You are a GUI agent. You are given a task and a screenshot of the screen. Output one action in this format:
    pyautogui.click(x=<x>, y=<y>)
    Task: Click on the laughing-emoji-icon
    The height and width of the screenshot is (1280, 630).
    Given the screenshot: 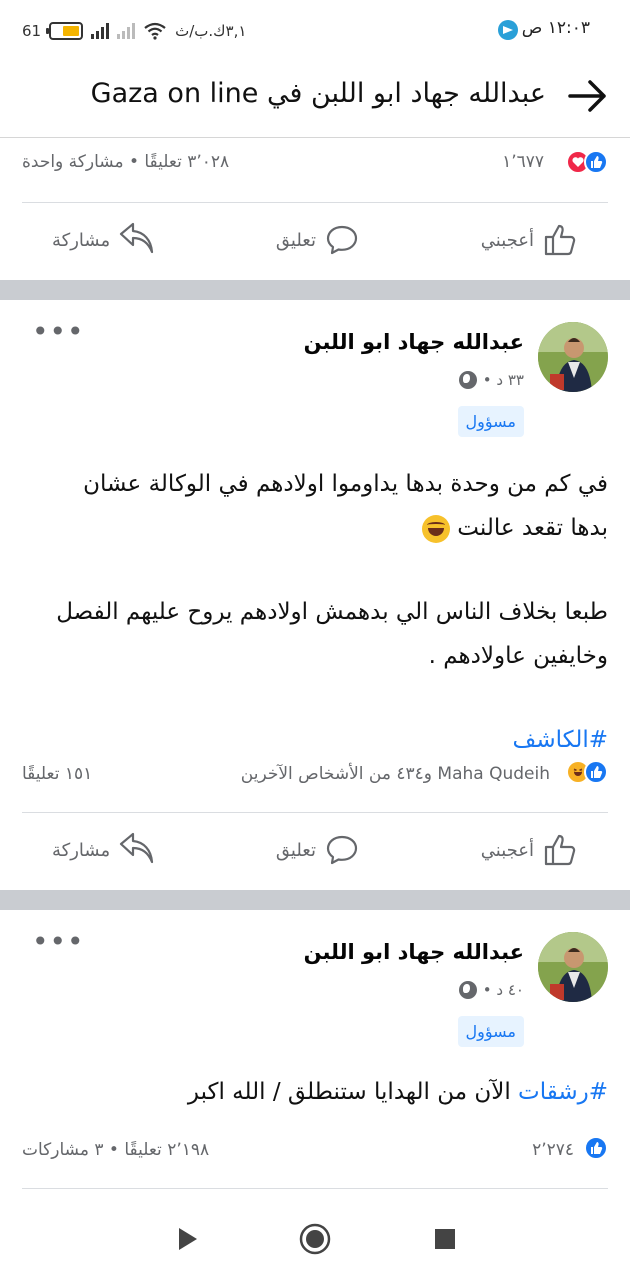 What is the action you would take?
    pyautogui.click(x=435, y=528)
    